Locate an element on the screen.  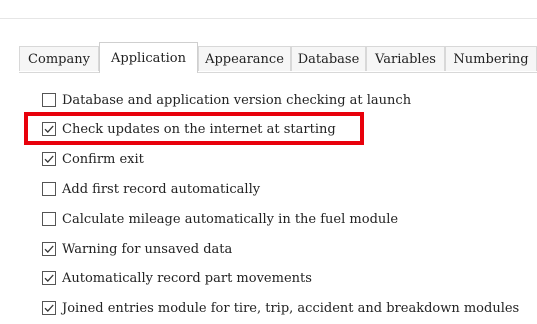
option-label: Add first record automatically is located at coordinates (161, 189).